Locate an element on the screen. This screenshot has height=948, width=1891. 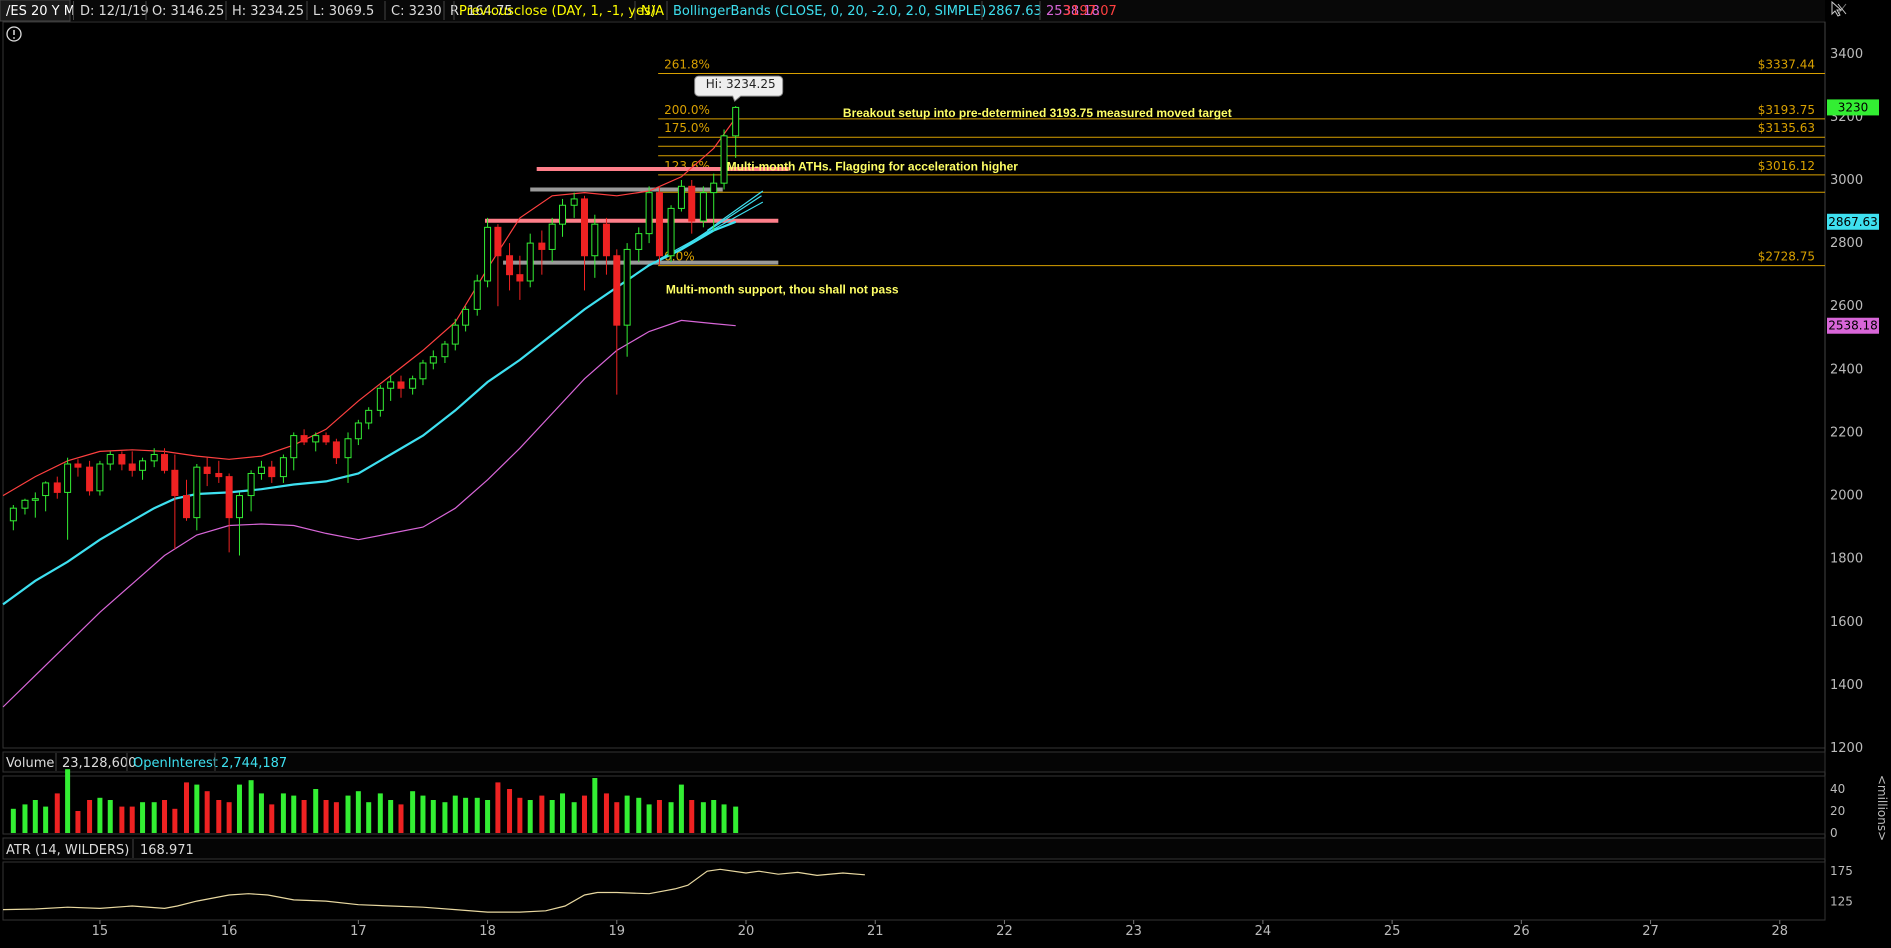
y-tick-label-2: 3000 is located at coordinates (1846, 180).